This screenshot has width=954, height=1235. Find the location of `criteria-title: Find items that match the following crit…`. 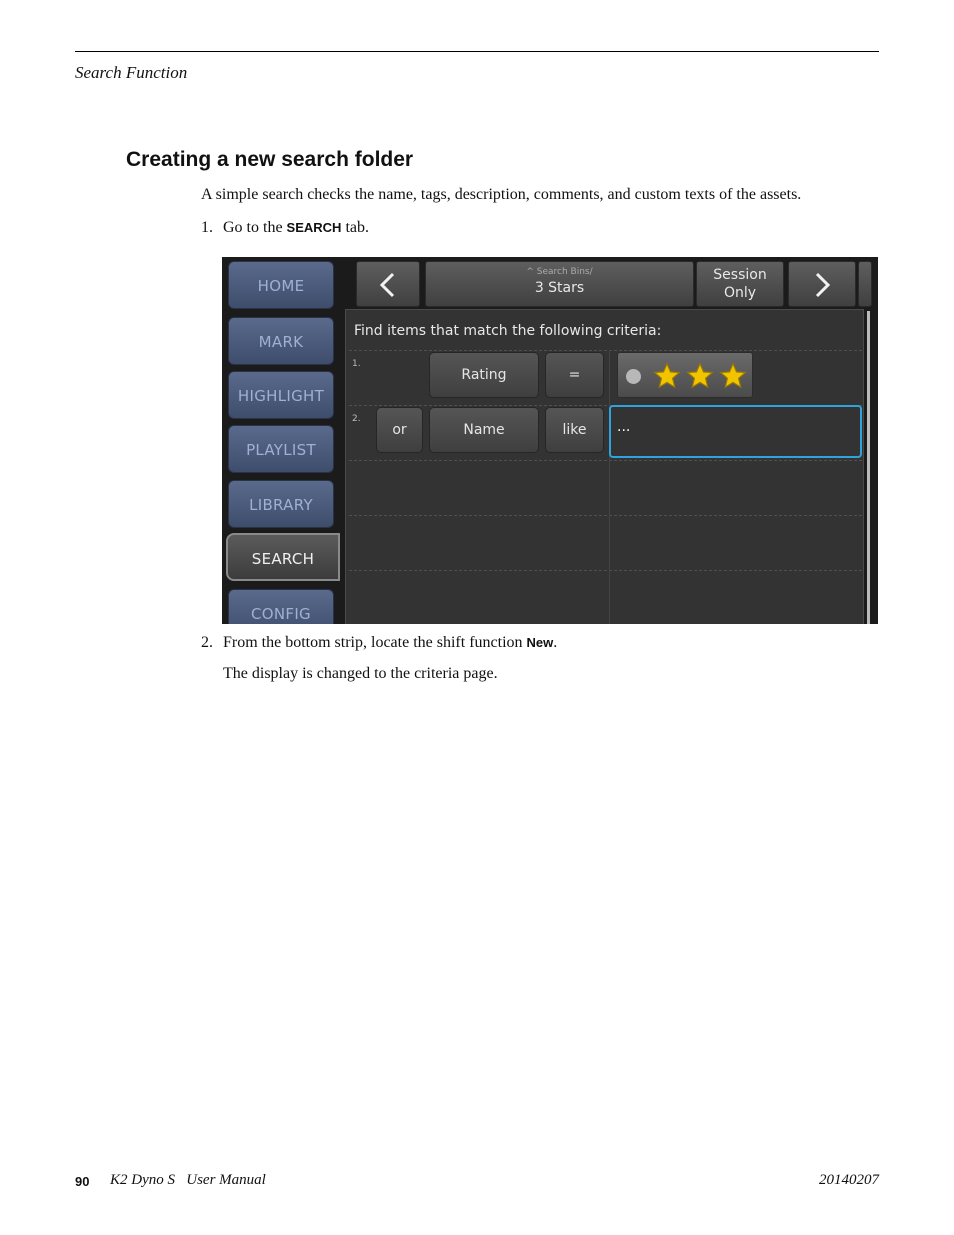

criteria-title: Find items that match the following crit… is located at coordinates (508, 331).